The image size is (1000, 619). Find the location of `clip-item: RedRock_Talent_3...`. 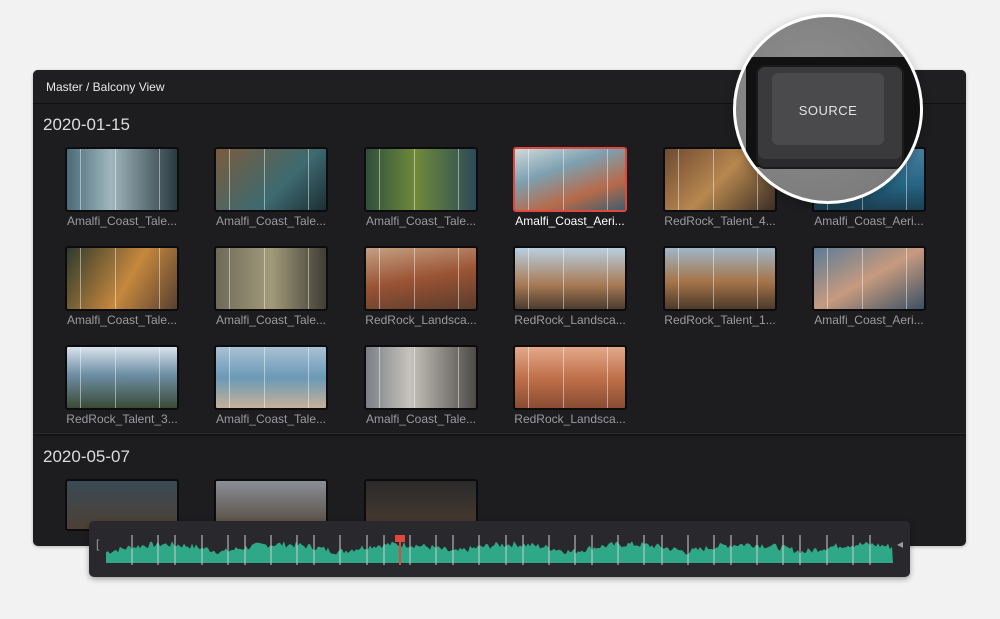

clip-item: RedRock_Talent_3... is located at coordinates (122, 387).